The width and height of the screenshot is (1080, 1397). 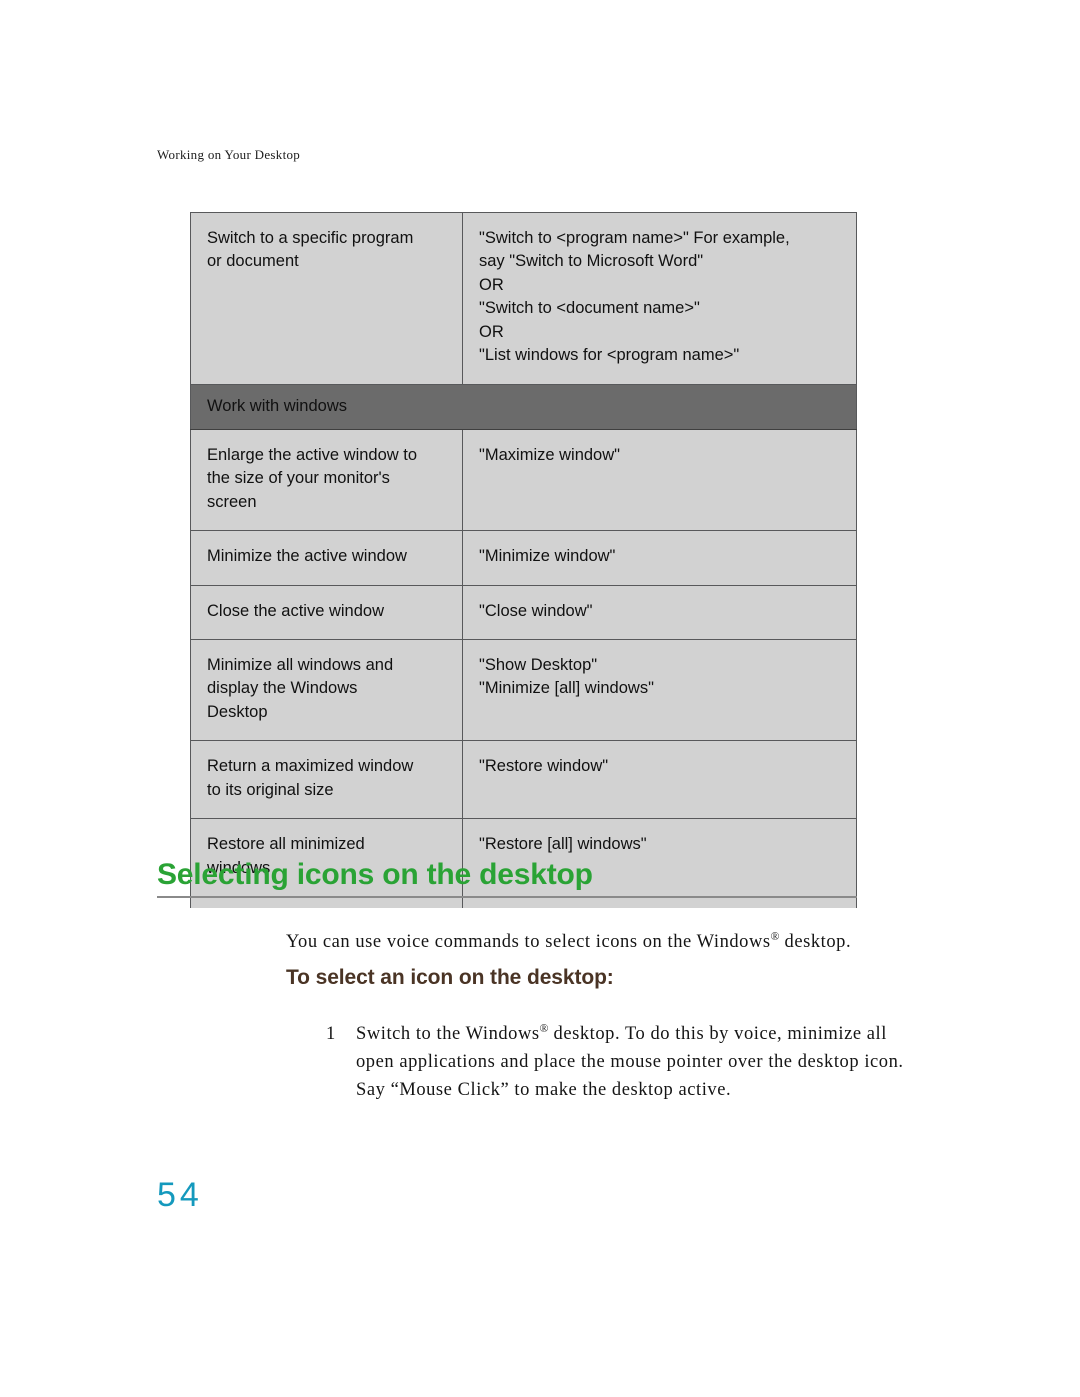 I want to click on table-cell-command: "Minimize window", so click(x=659, y=558).